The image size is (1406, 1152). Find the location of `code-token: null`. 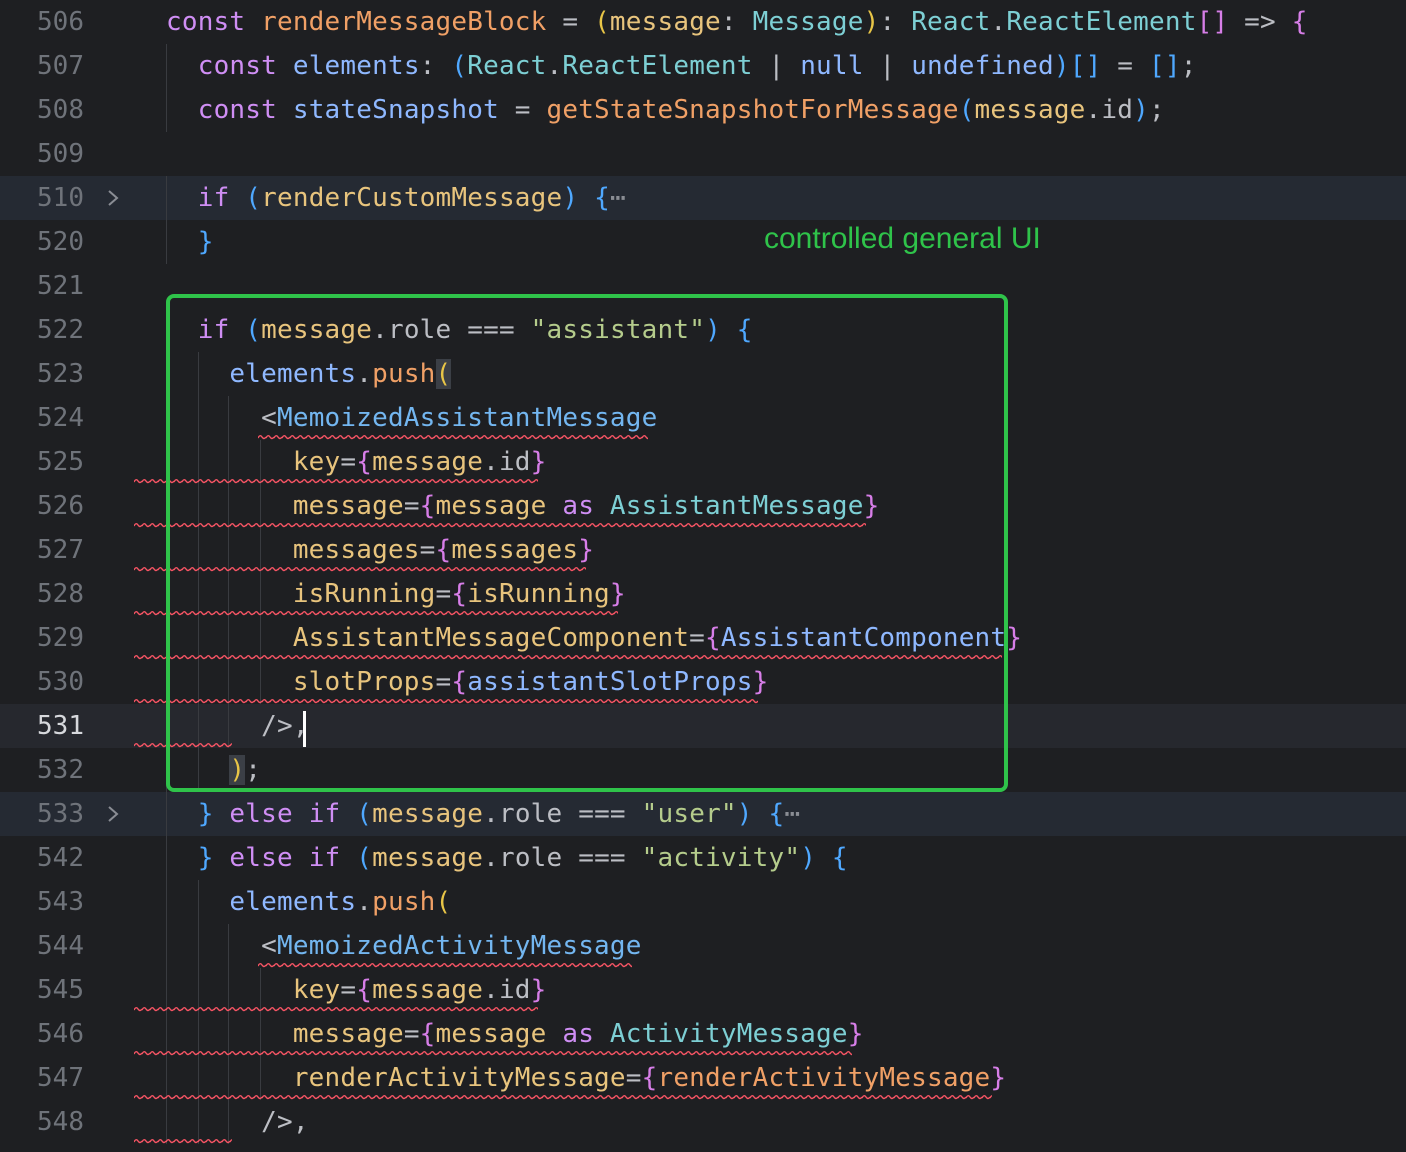

code-token: null is located at coordinates (832, 66).